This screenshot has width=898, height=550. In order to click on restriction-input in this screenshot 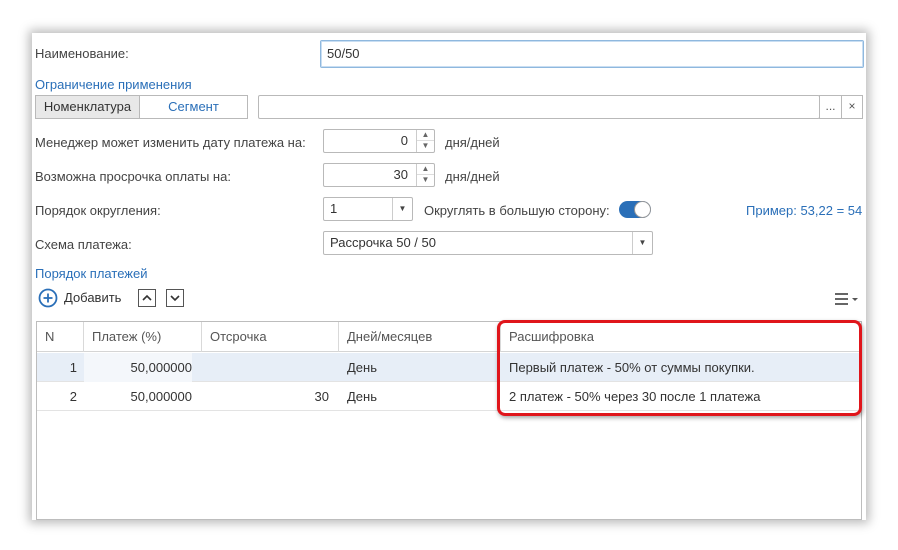, I will do `click(539, 107)`.